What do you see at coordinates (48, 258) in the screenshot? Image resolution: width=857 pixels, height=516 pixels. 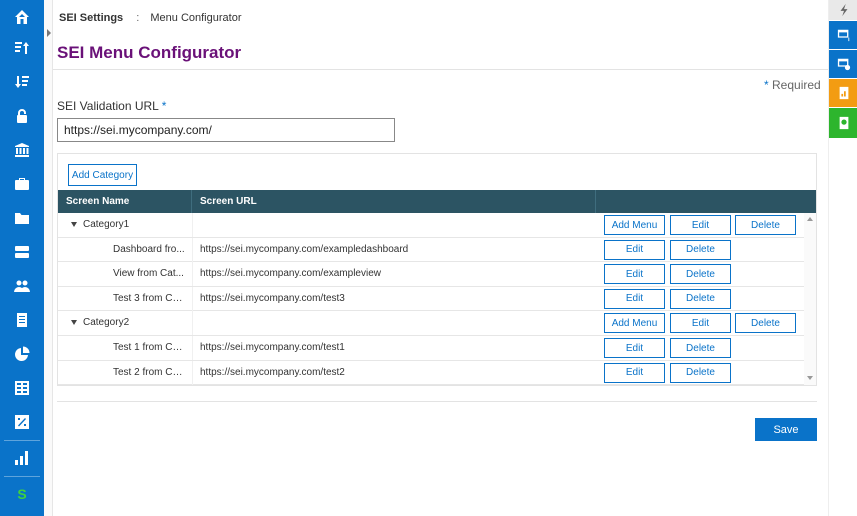 I see `sidebar-collapse-strip` at bounding box center [48, 258].